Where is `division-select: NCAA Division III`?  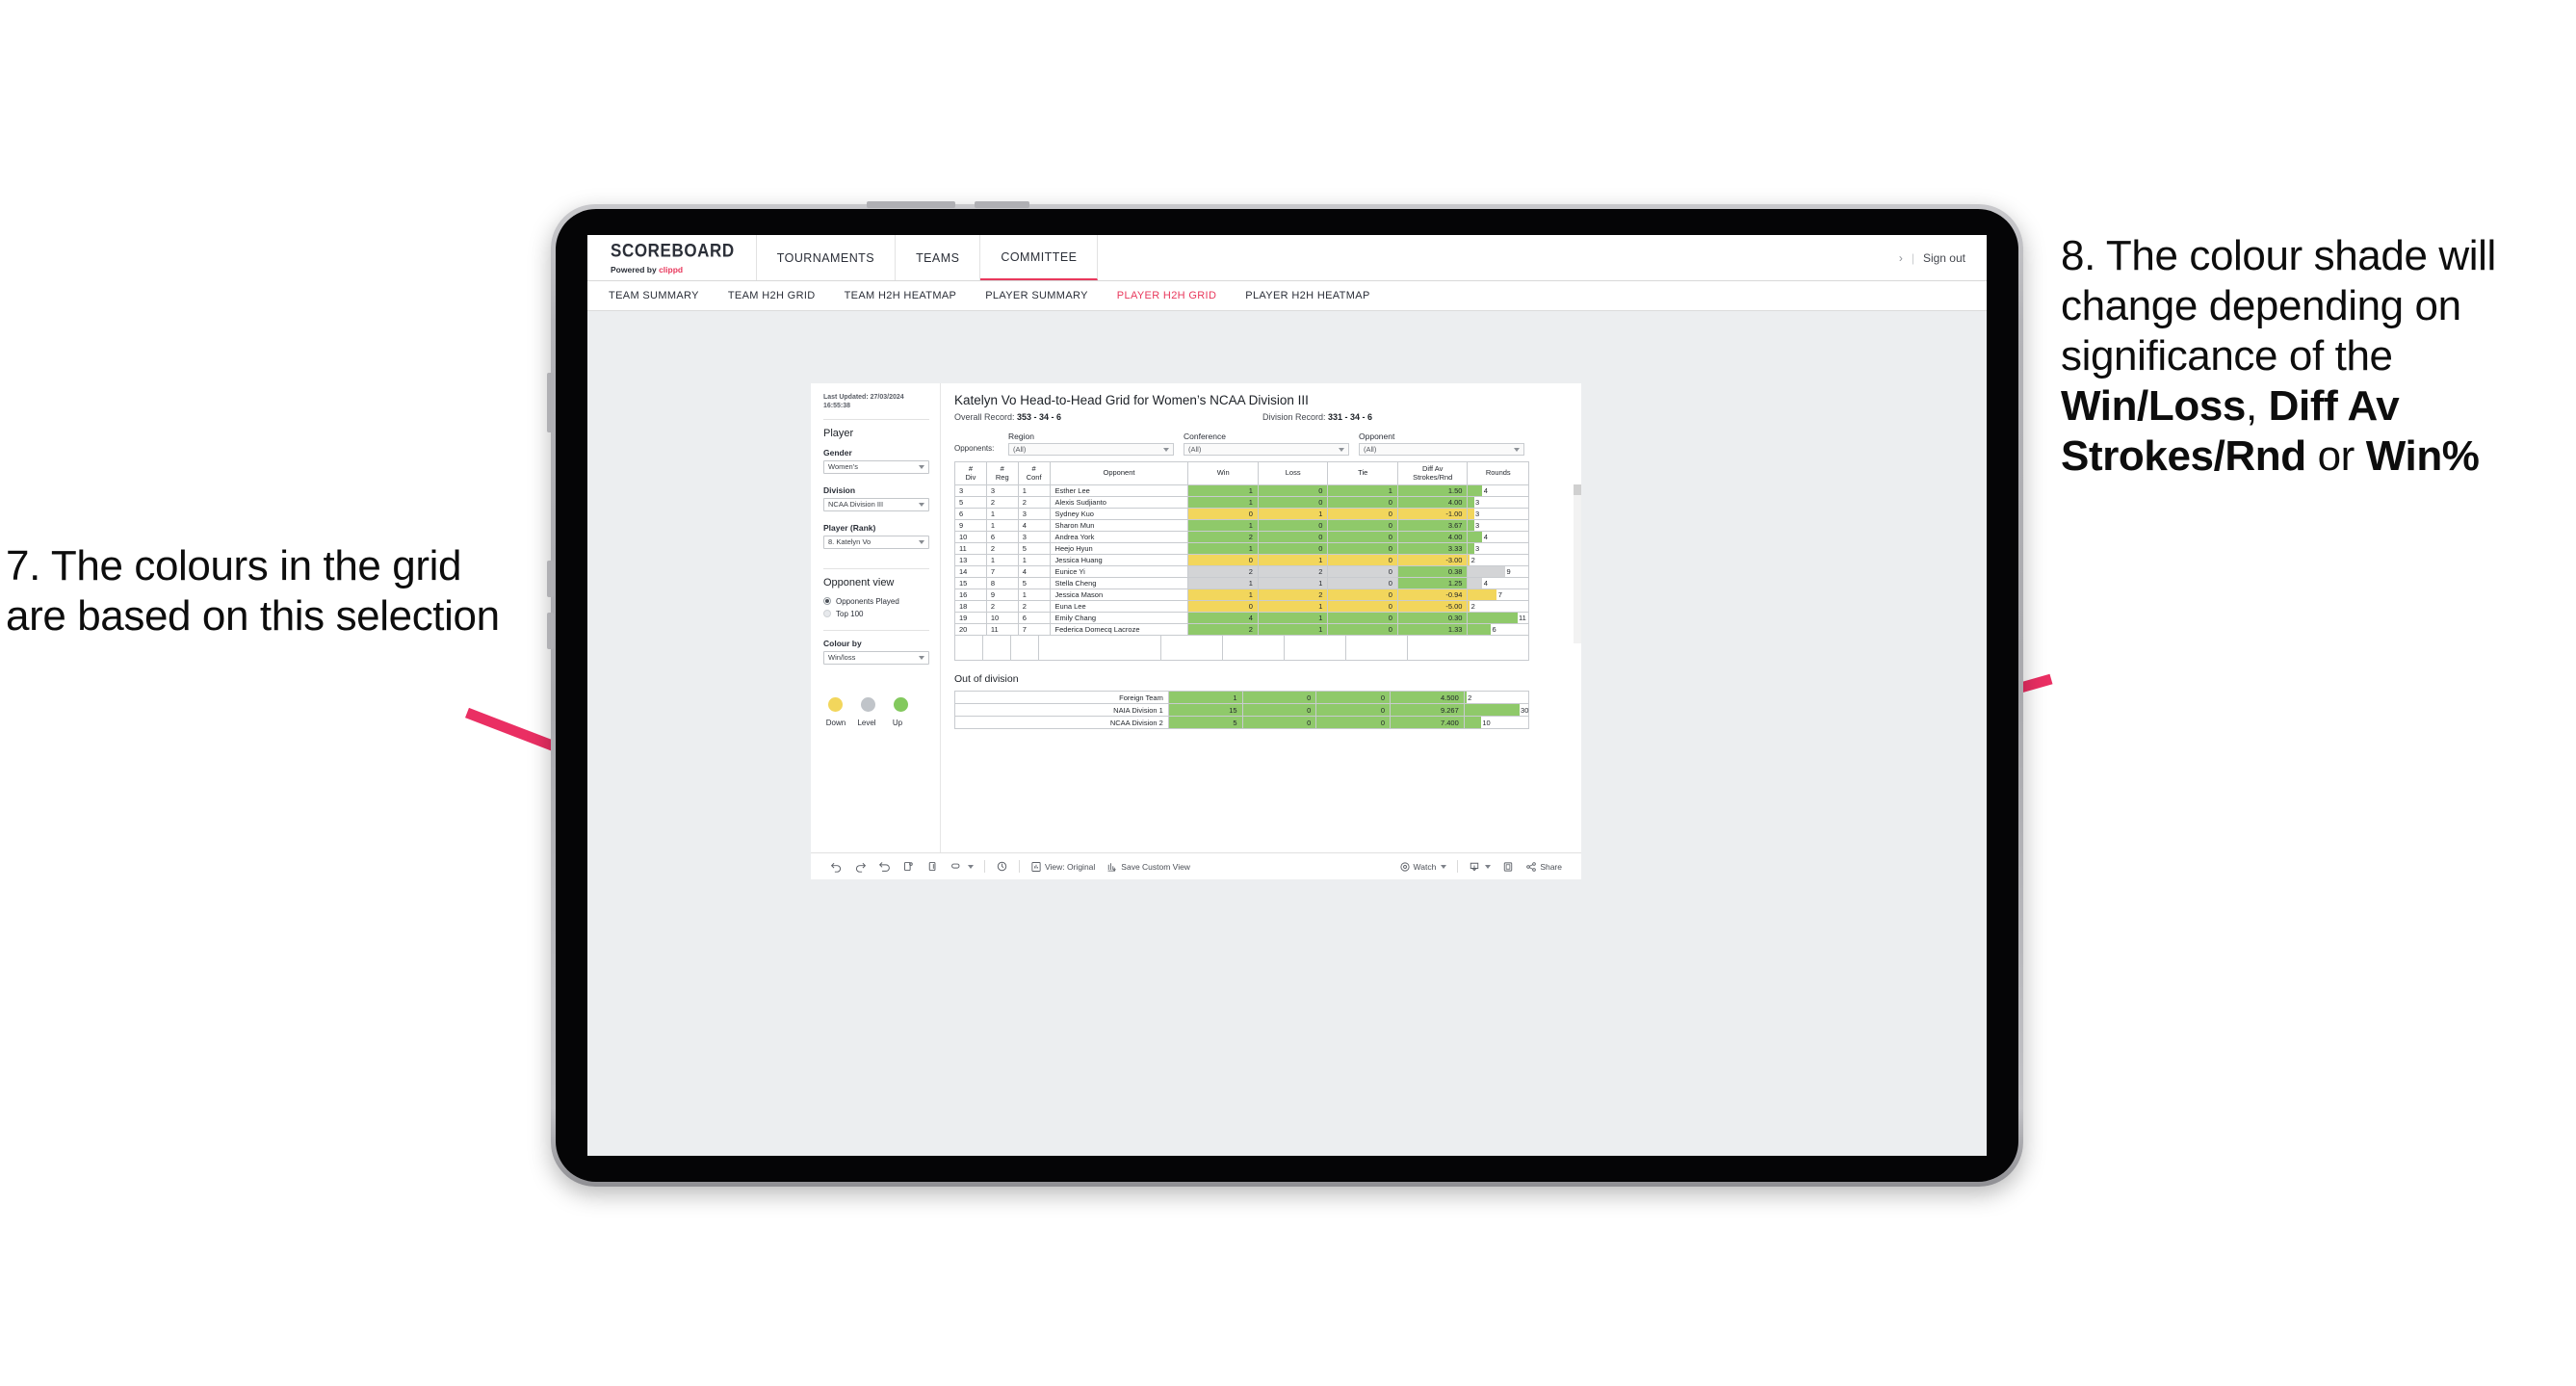 division-select: NCAA Division III is located at coordinates (876, 504).